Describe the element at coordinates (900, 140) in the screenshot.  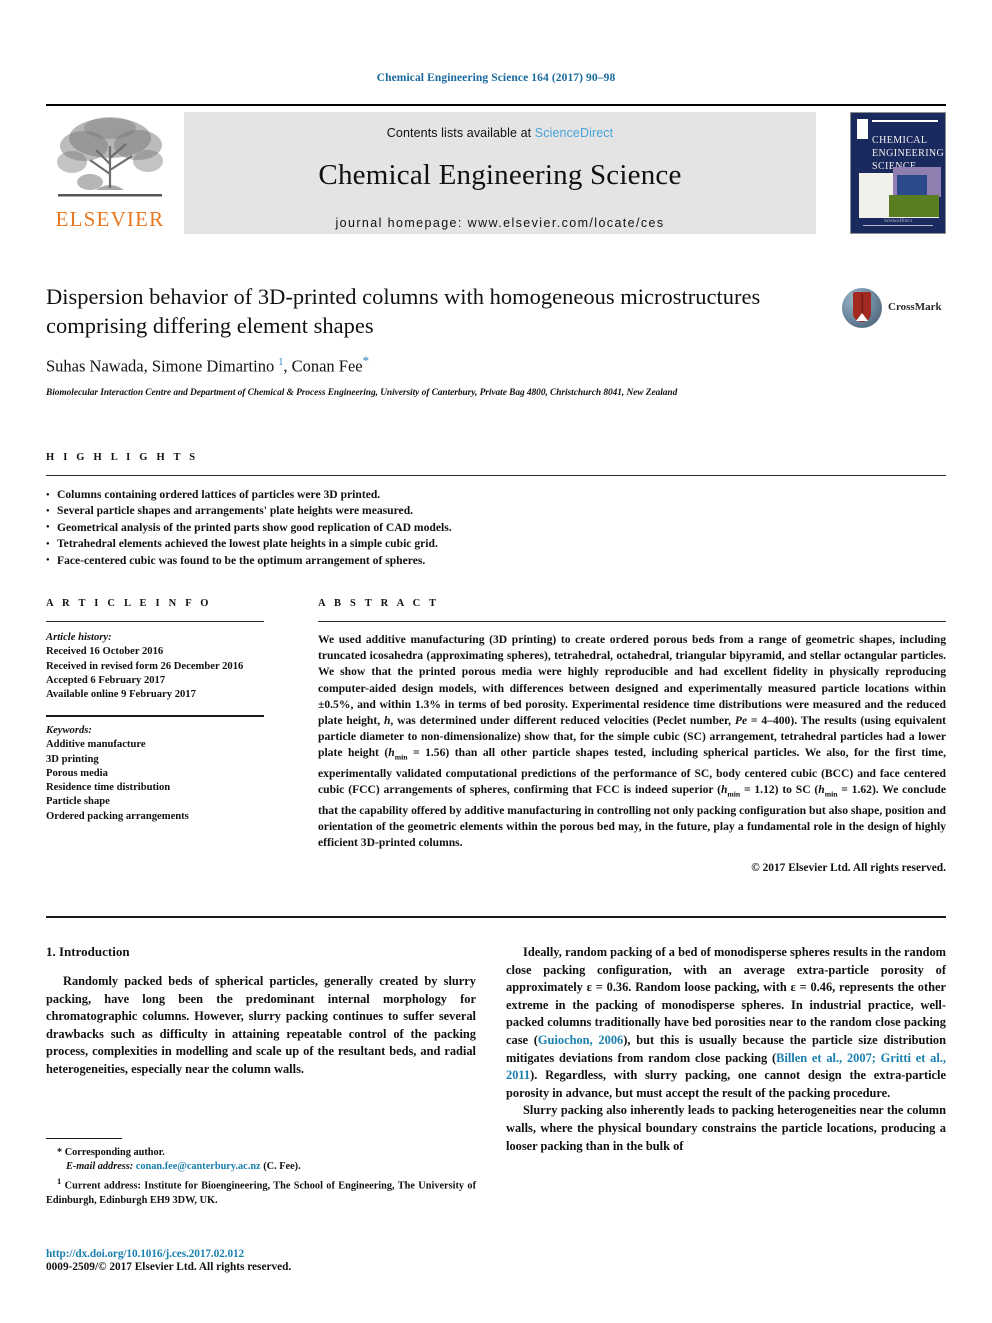
I see `cover-title-line1: CHEMICAL` at that location.